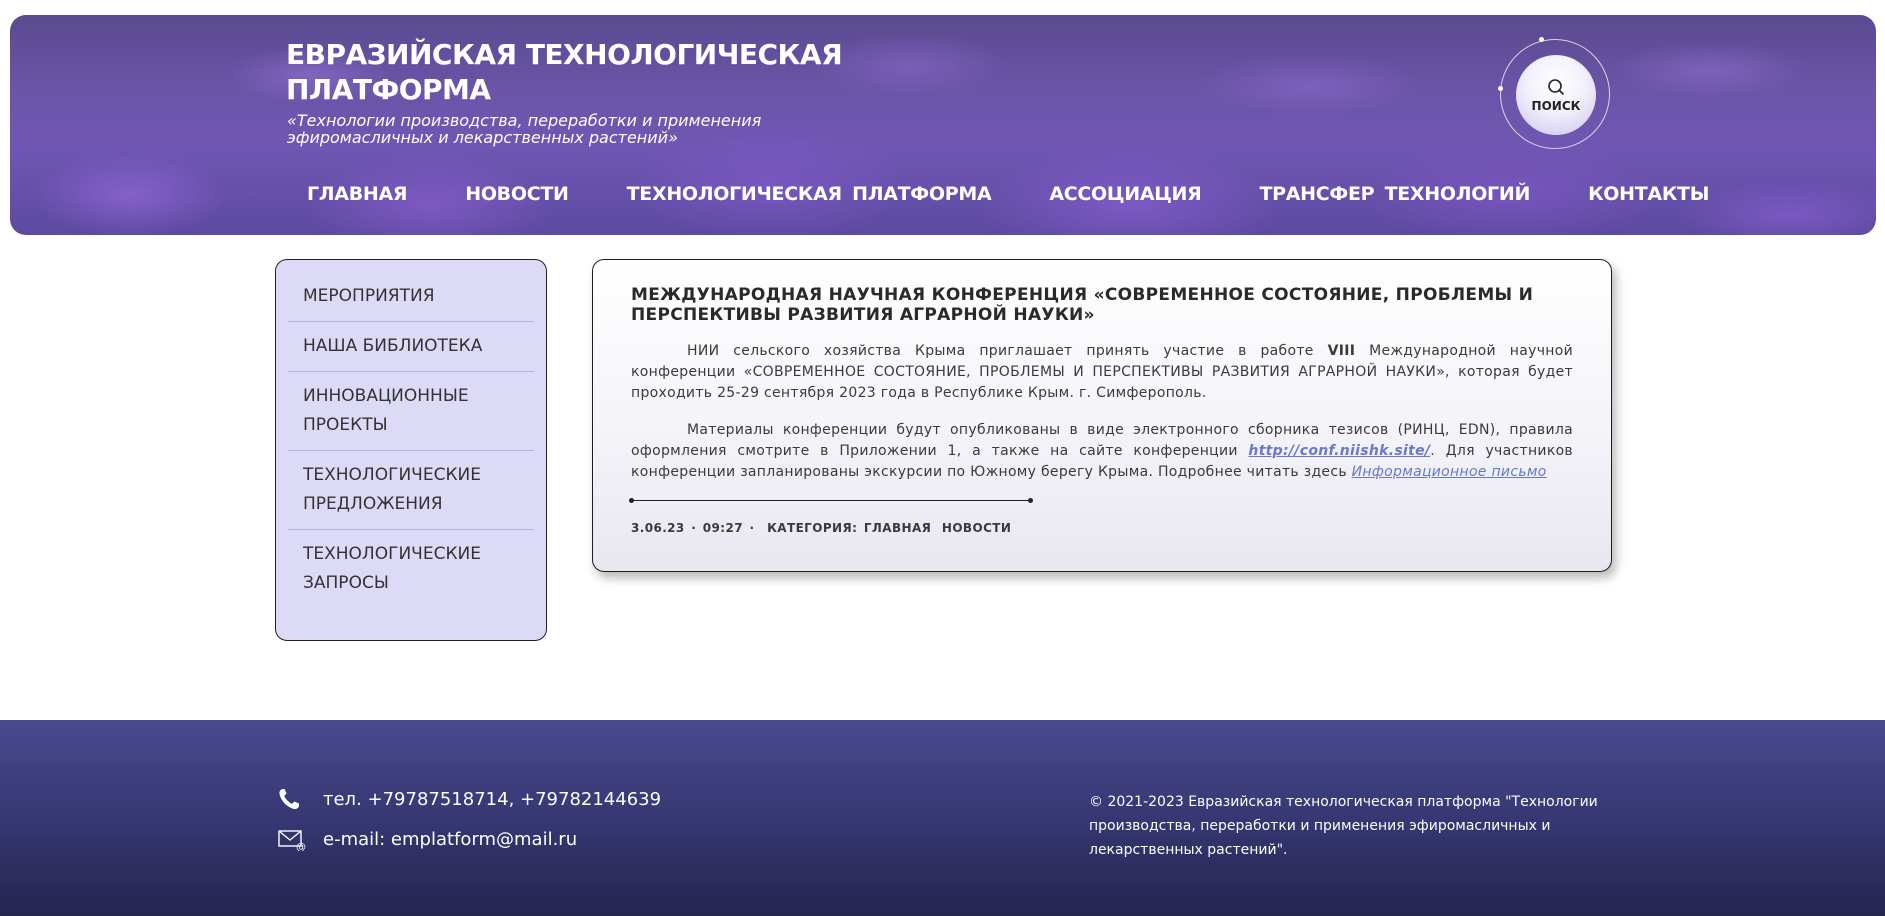 Image resolution: width=1885 pixels, height=916 pixels. What do you see at coordinates (693, 528) in the screenshot?
I see `article-date: 3.06.23 · 09:27 ·` at bounding box center [693, 528].